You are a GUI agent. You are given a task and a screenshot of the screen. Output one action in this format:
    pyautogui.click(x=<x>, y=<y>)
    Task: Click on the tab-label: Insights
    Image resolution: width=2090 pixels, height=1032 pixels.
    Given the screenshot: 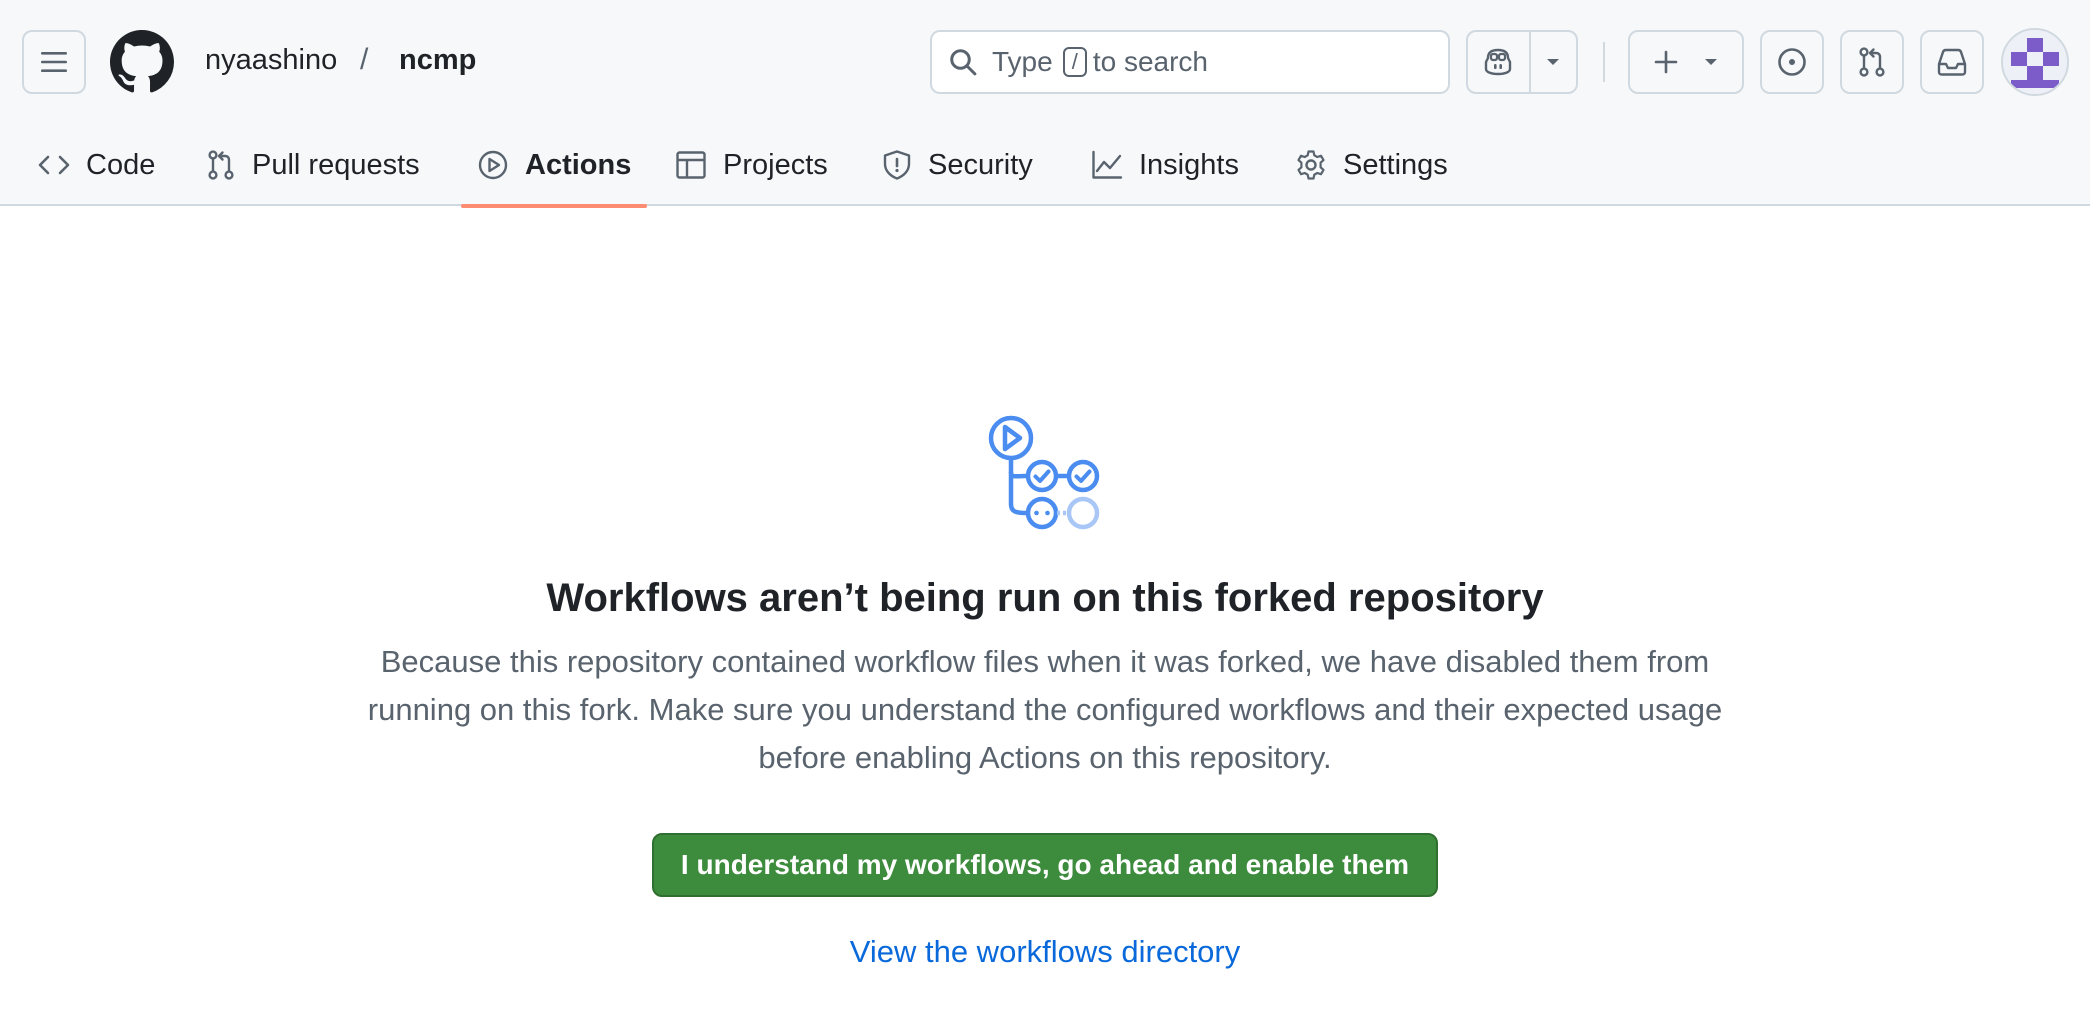 What is the action you would take?
    pyautogui.click(x=1189, y=164)
    